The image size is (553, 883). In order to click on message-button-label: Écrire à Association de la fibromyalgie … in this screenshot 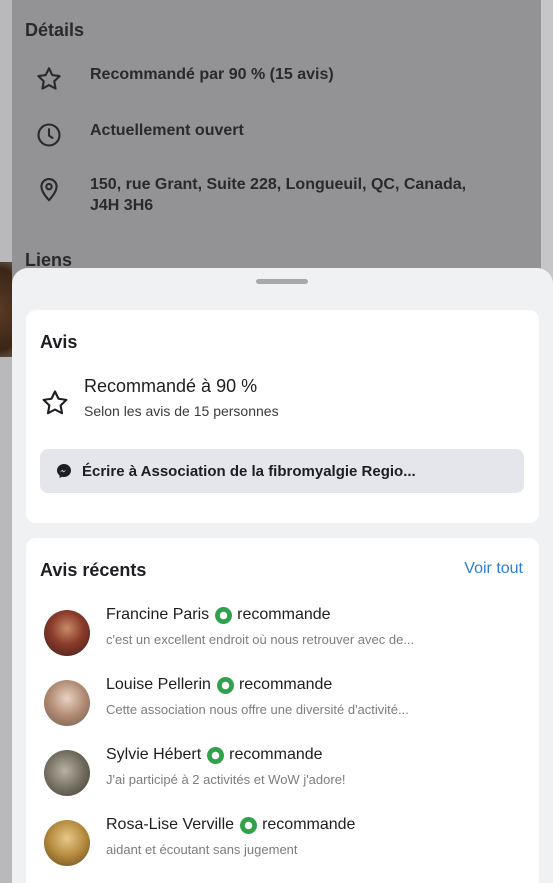, I will do `click(249, 471)`.